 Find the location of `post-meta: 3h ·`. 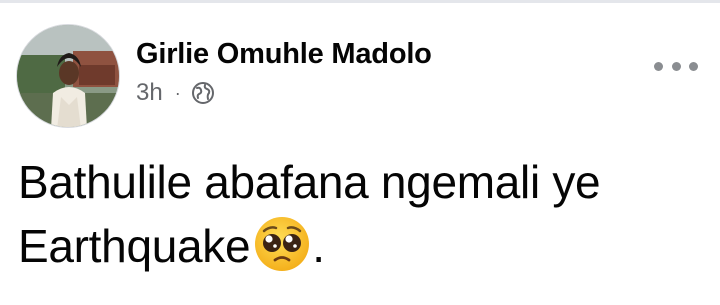

post-meta: 3h · is located at coordinates (175, 93).